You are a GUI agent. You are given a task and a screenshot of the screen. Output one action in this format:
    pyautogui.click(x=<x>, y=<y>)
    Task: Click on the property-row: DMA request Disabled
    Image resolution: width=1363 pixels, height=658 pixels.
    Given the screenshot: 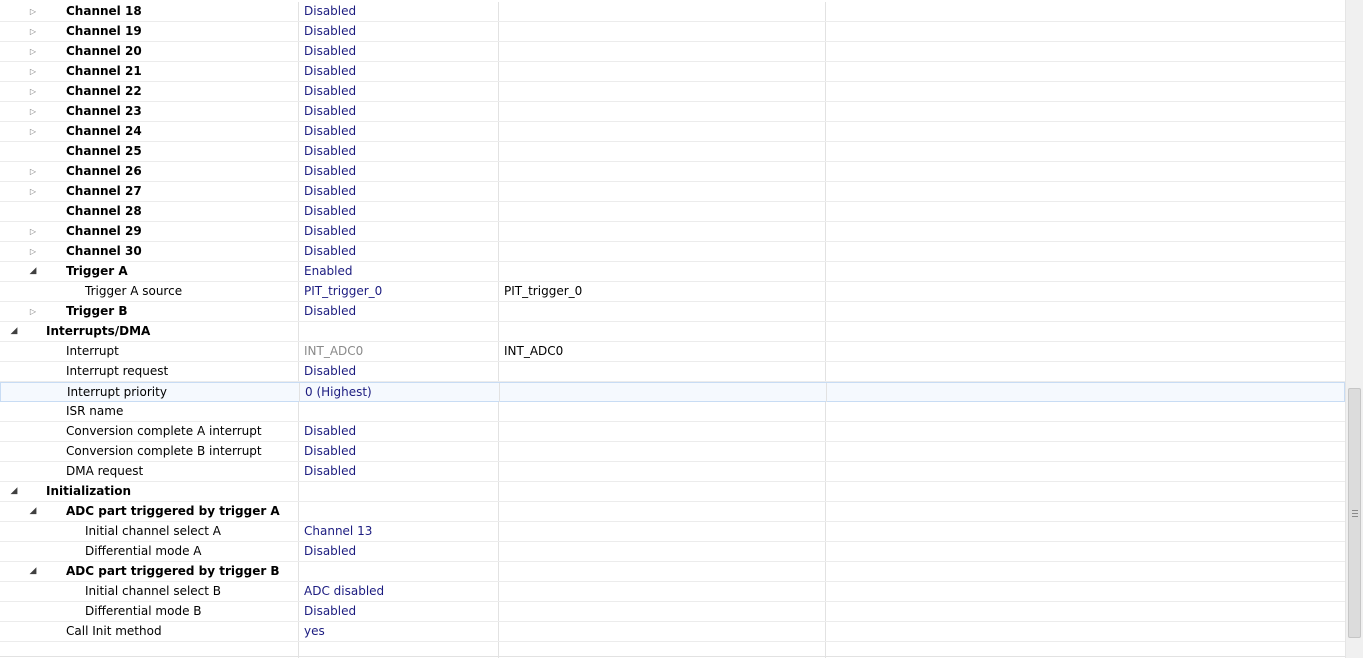 What is the action you would take?
    pyautogui.click(x=672, y=472)
    